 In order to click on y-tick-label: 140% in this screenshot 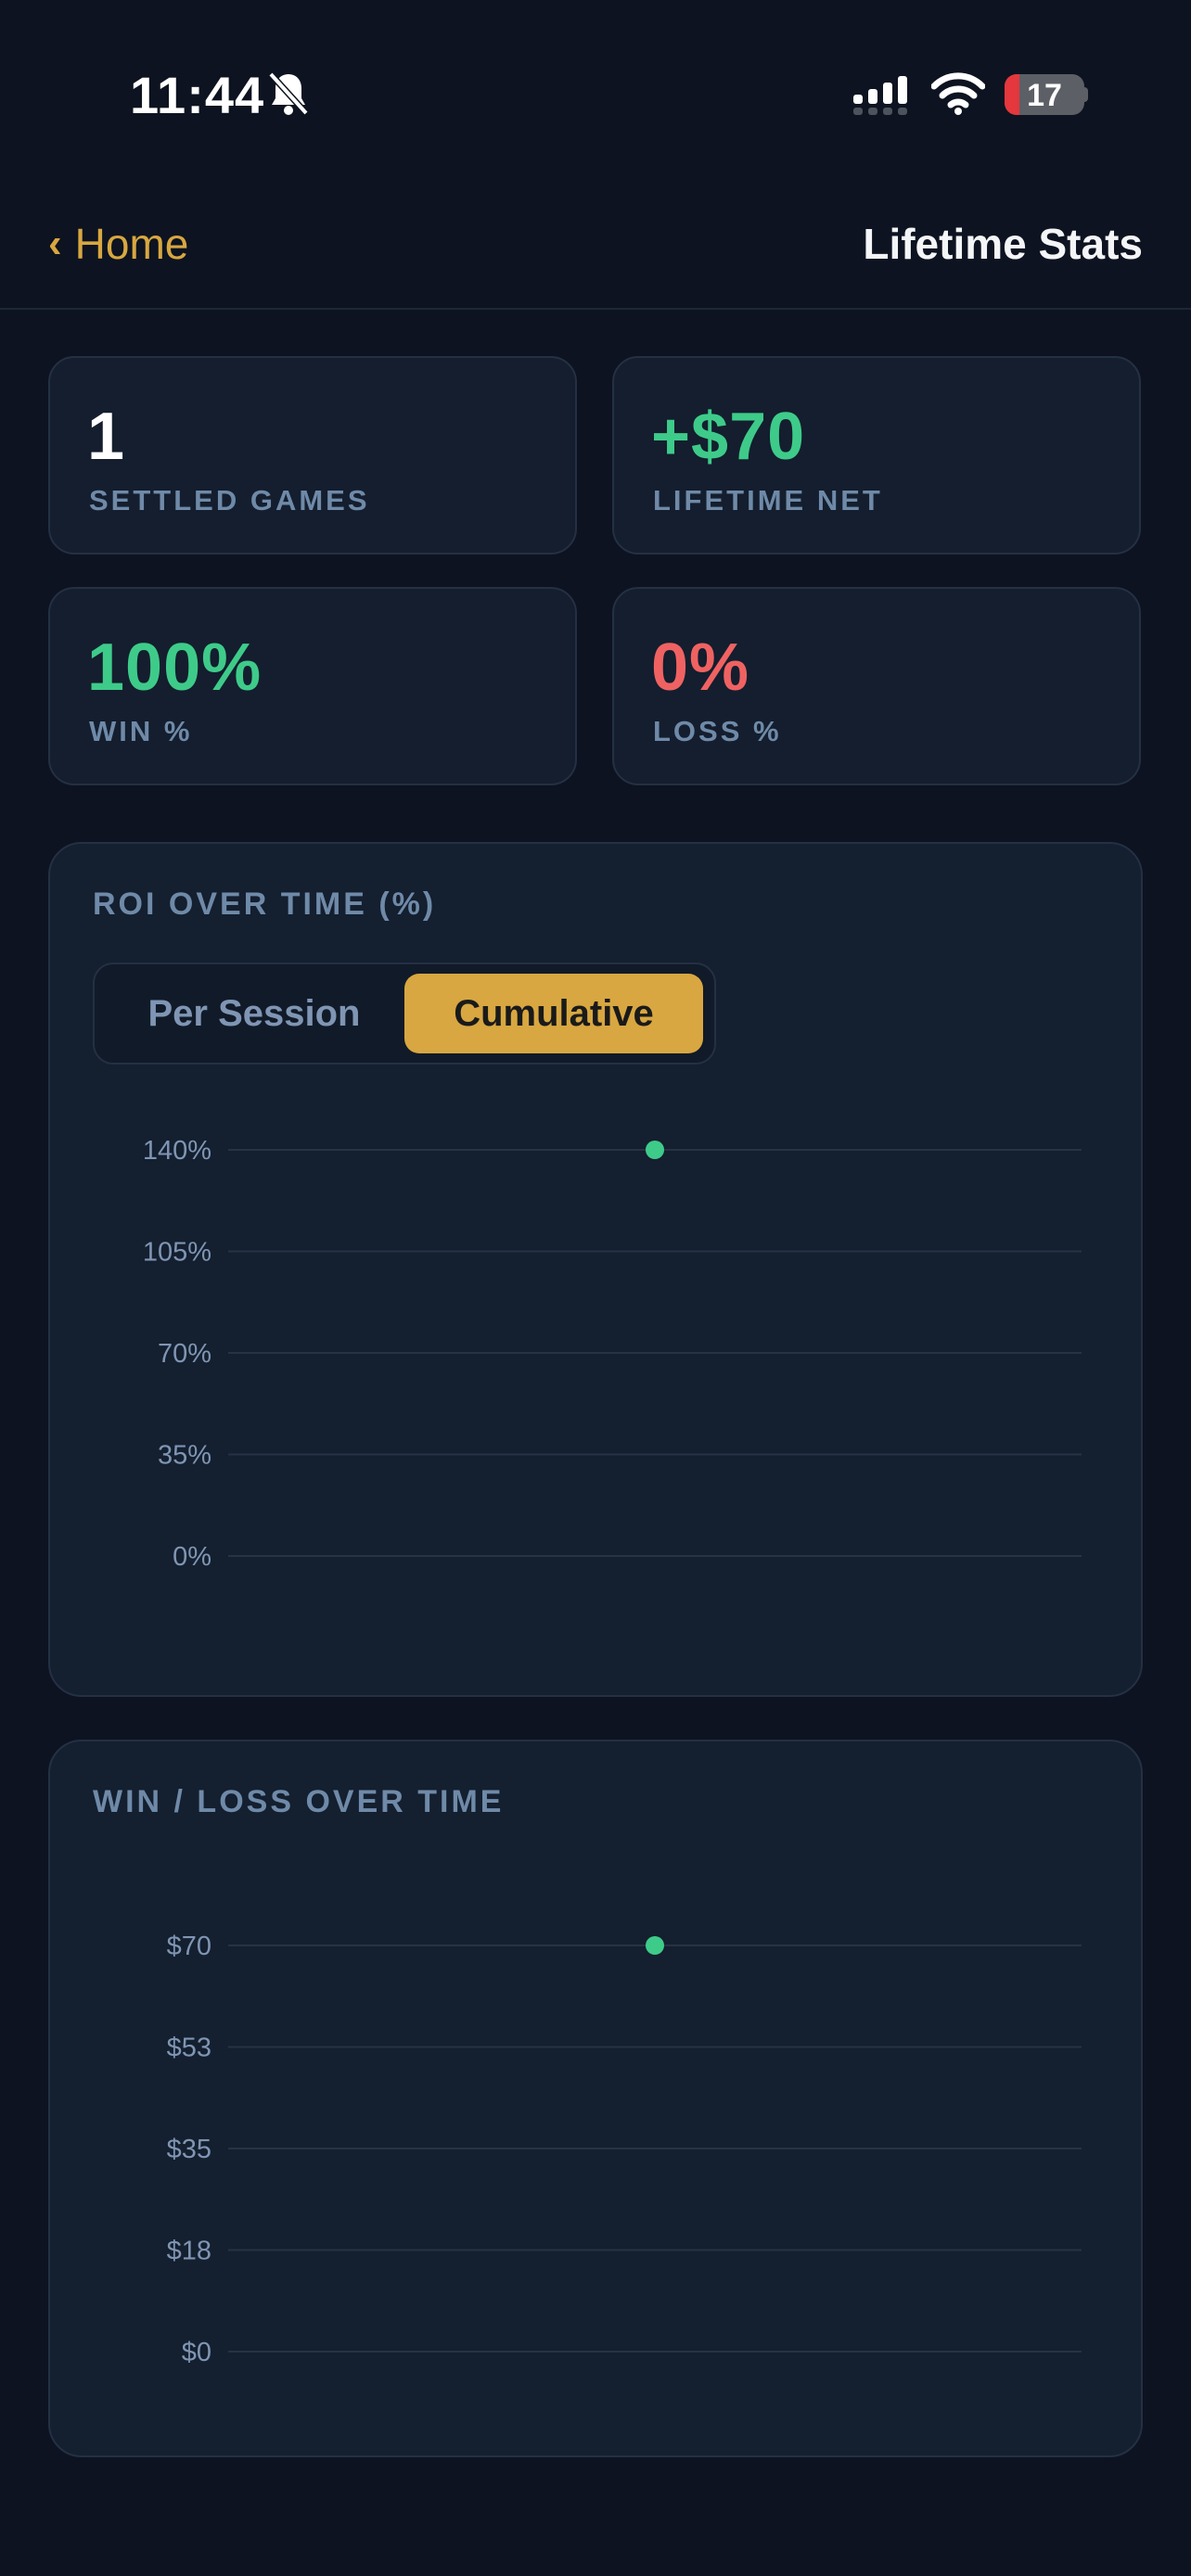, I will do `click(177, 1151)`.